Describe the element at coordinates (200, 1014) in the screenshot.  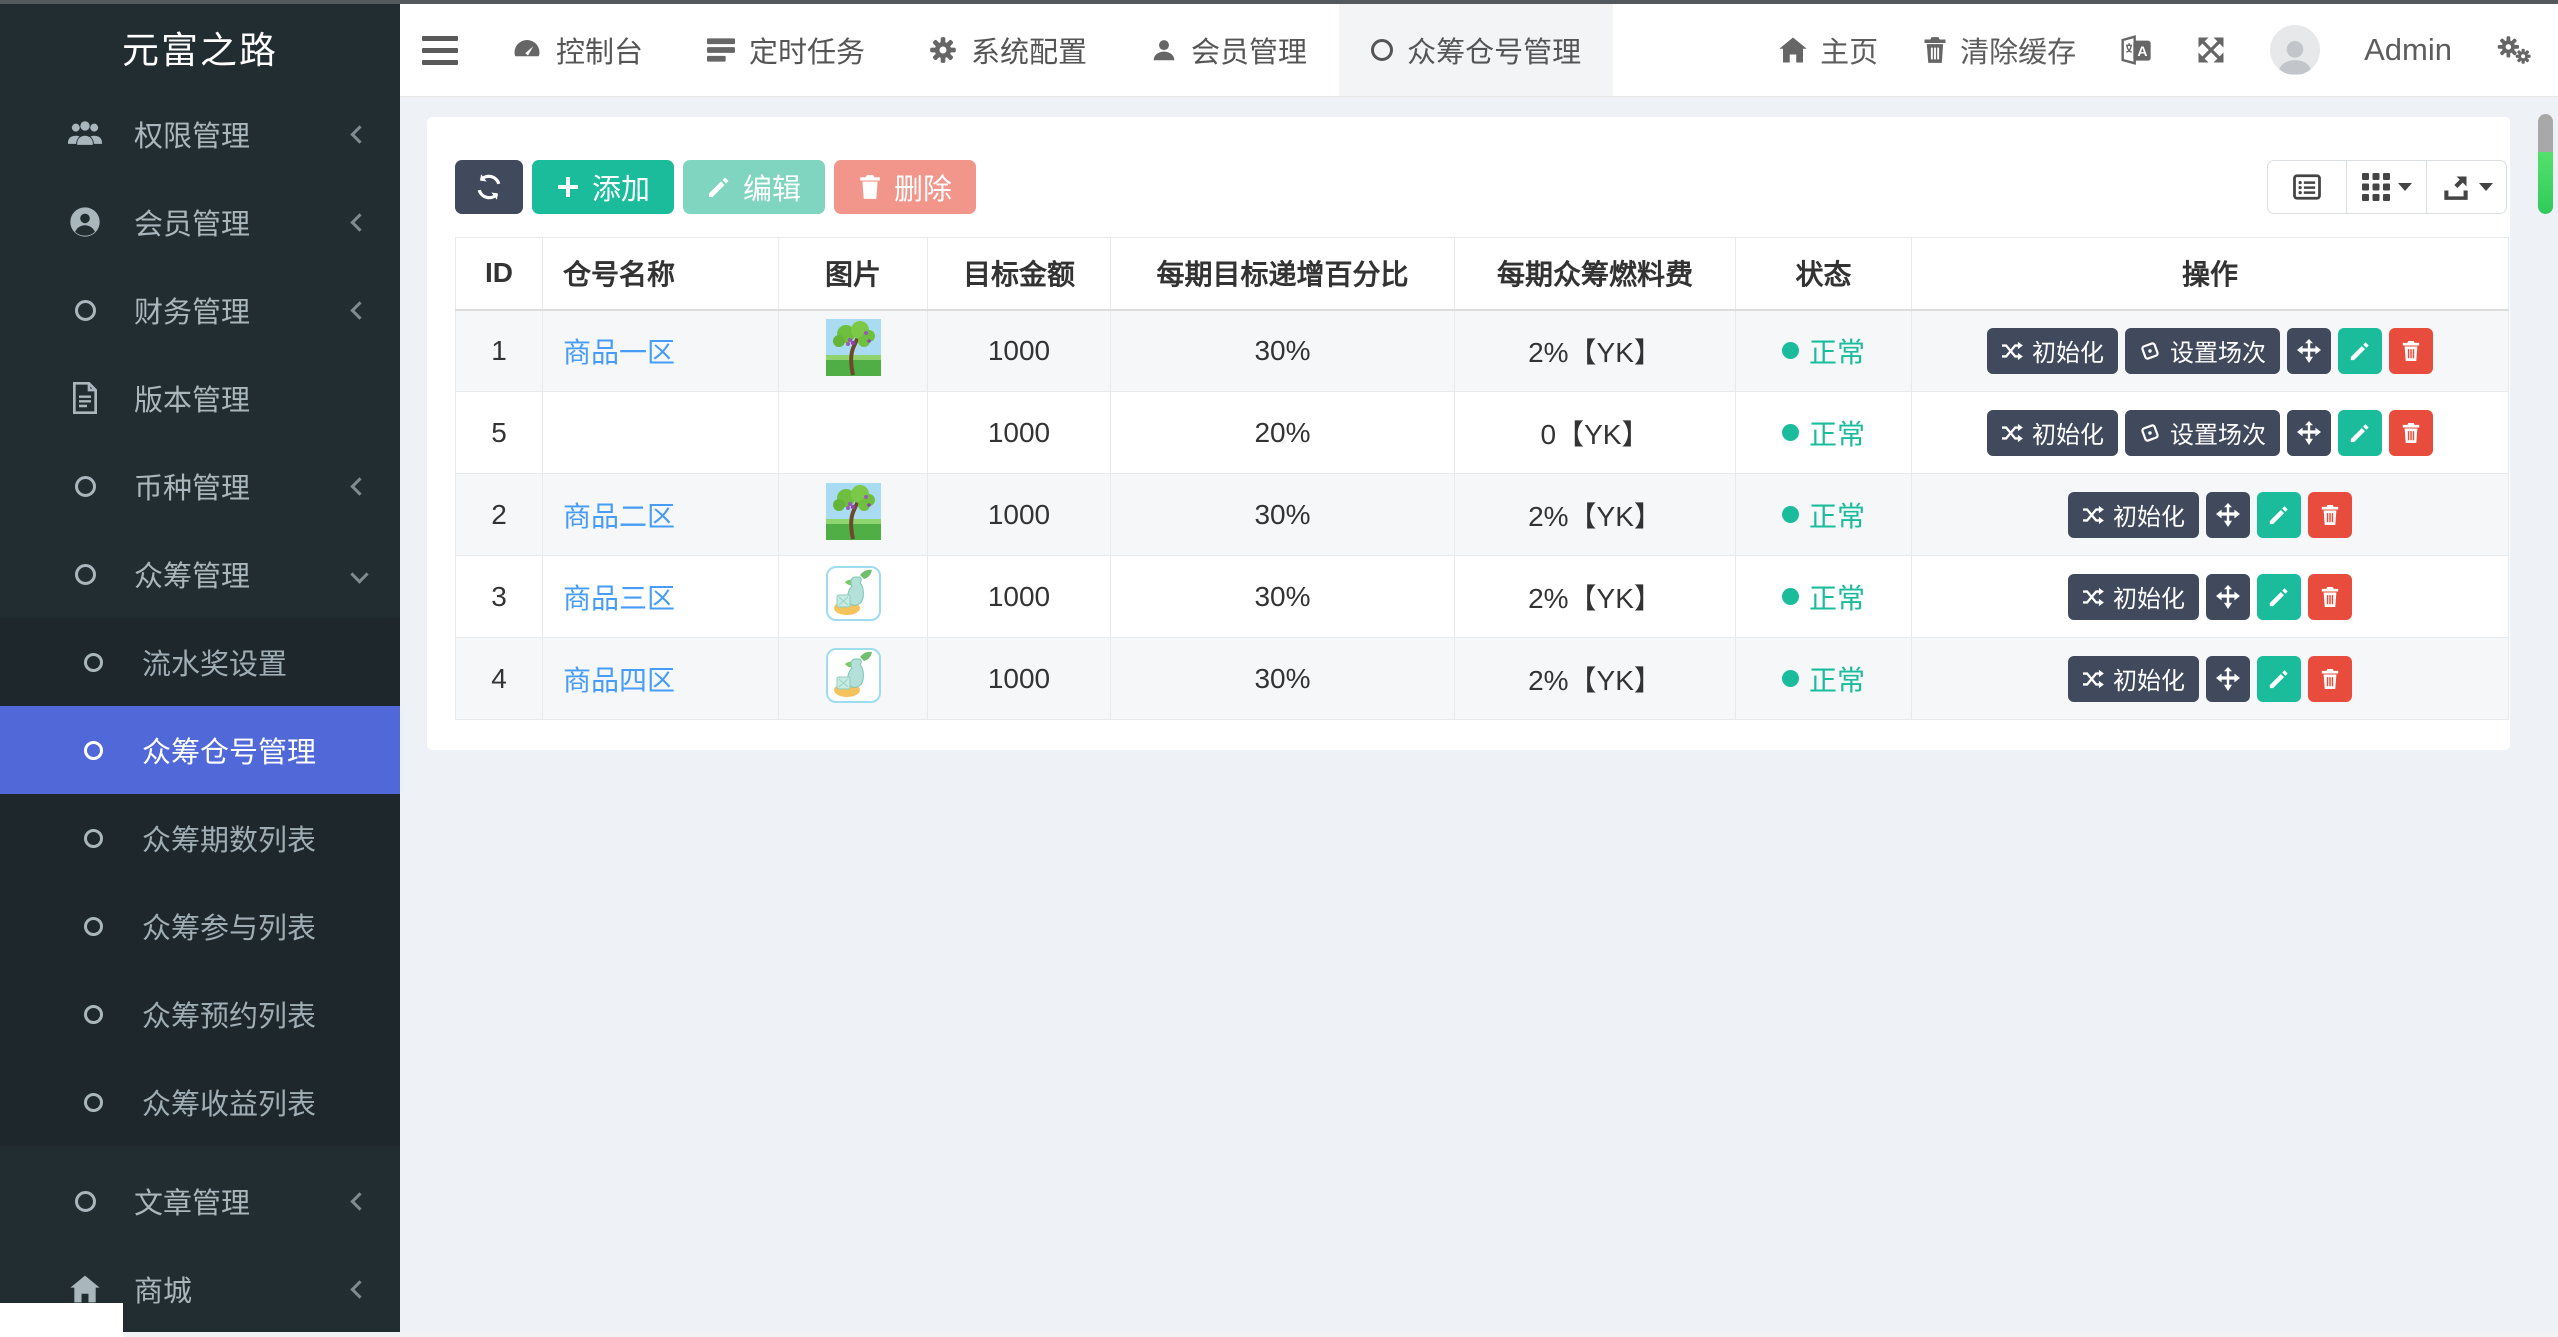
I see `sidebar-item-reservation-list: 众筹预约列表` at that location.